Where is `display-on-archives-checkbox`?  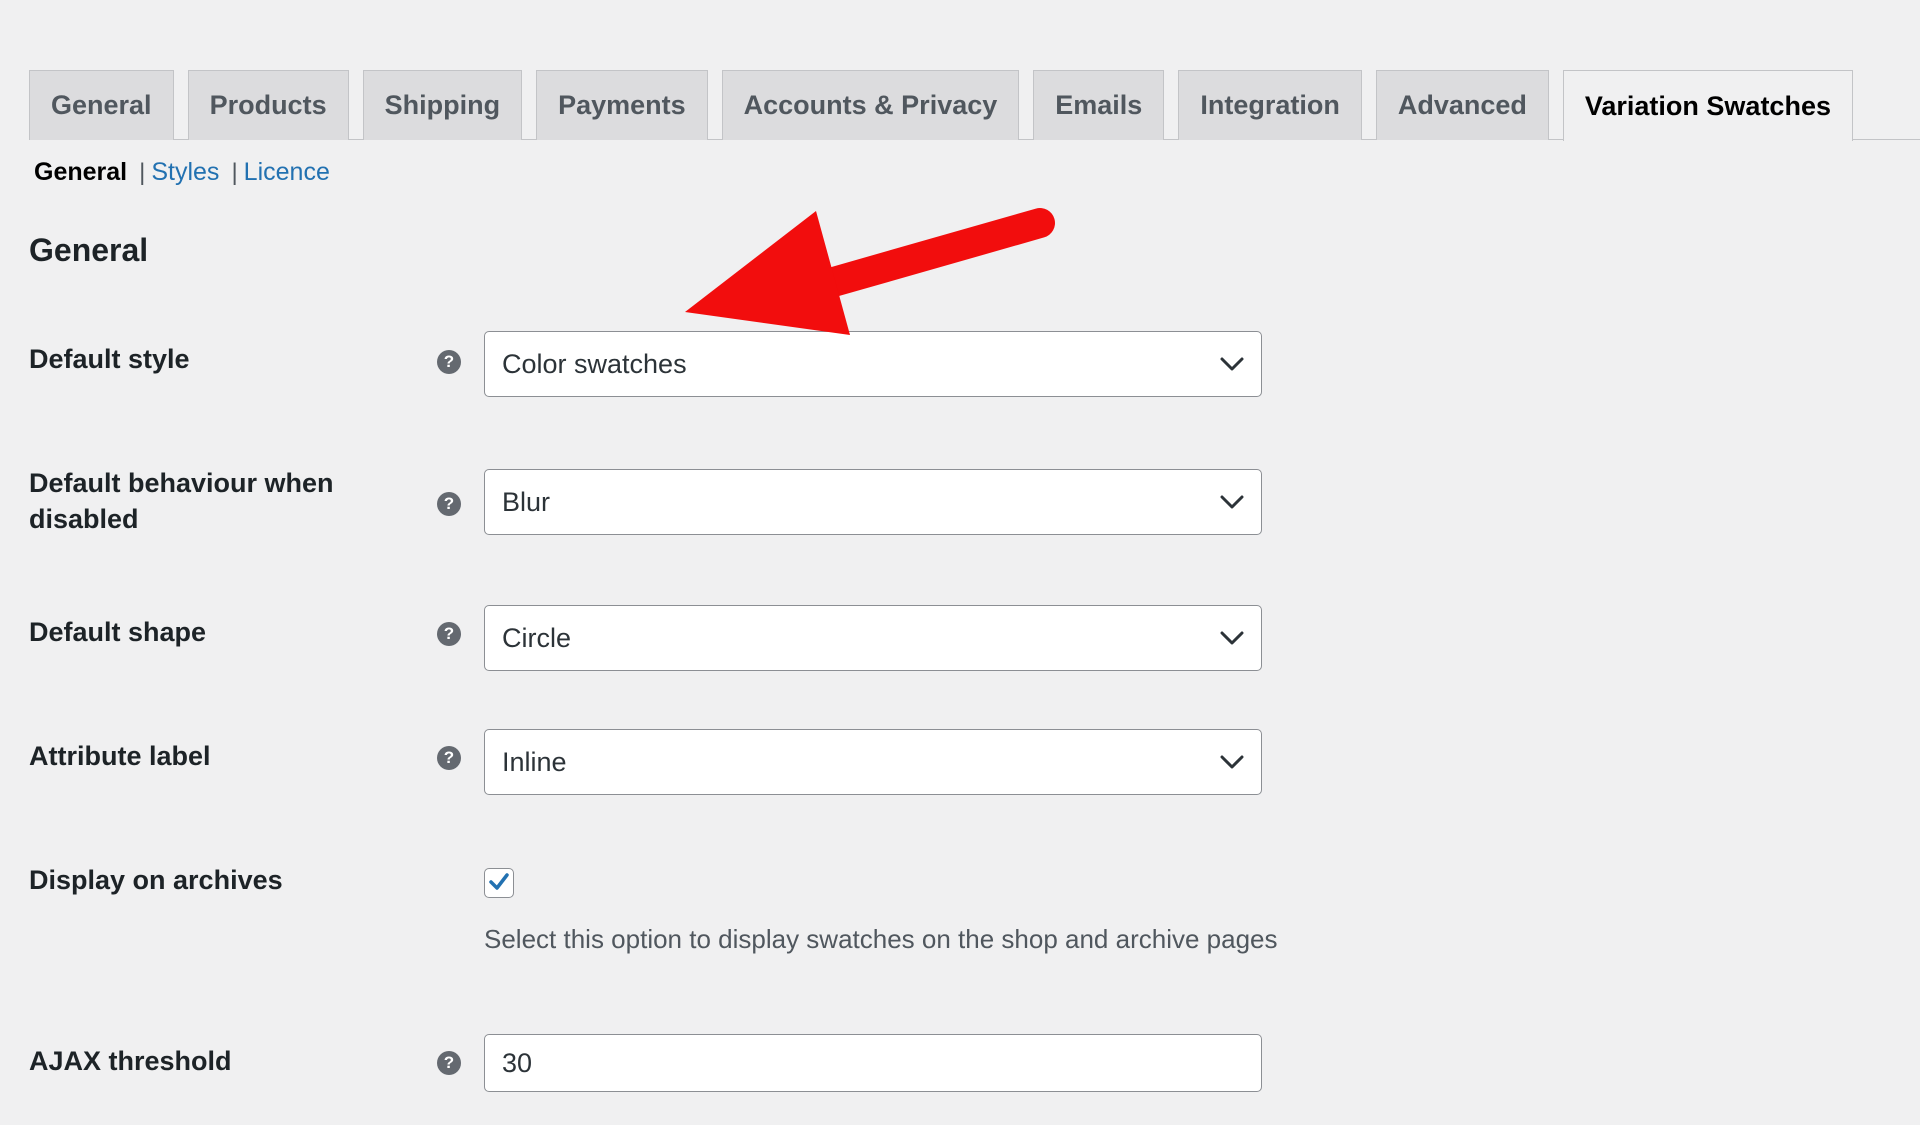 display-on-archives-checkbox is located at coordinates (499, 883).